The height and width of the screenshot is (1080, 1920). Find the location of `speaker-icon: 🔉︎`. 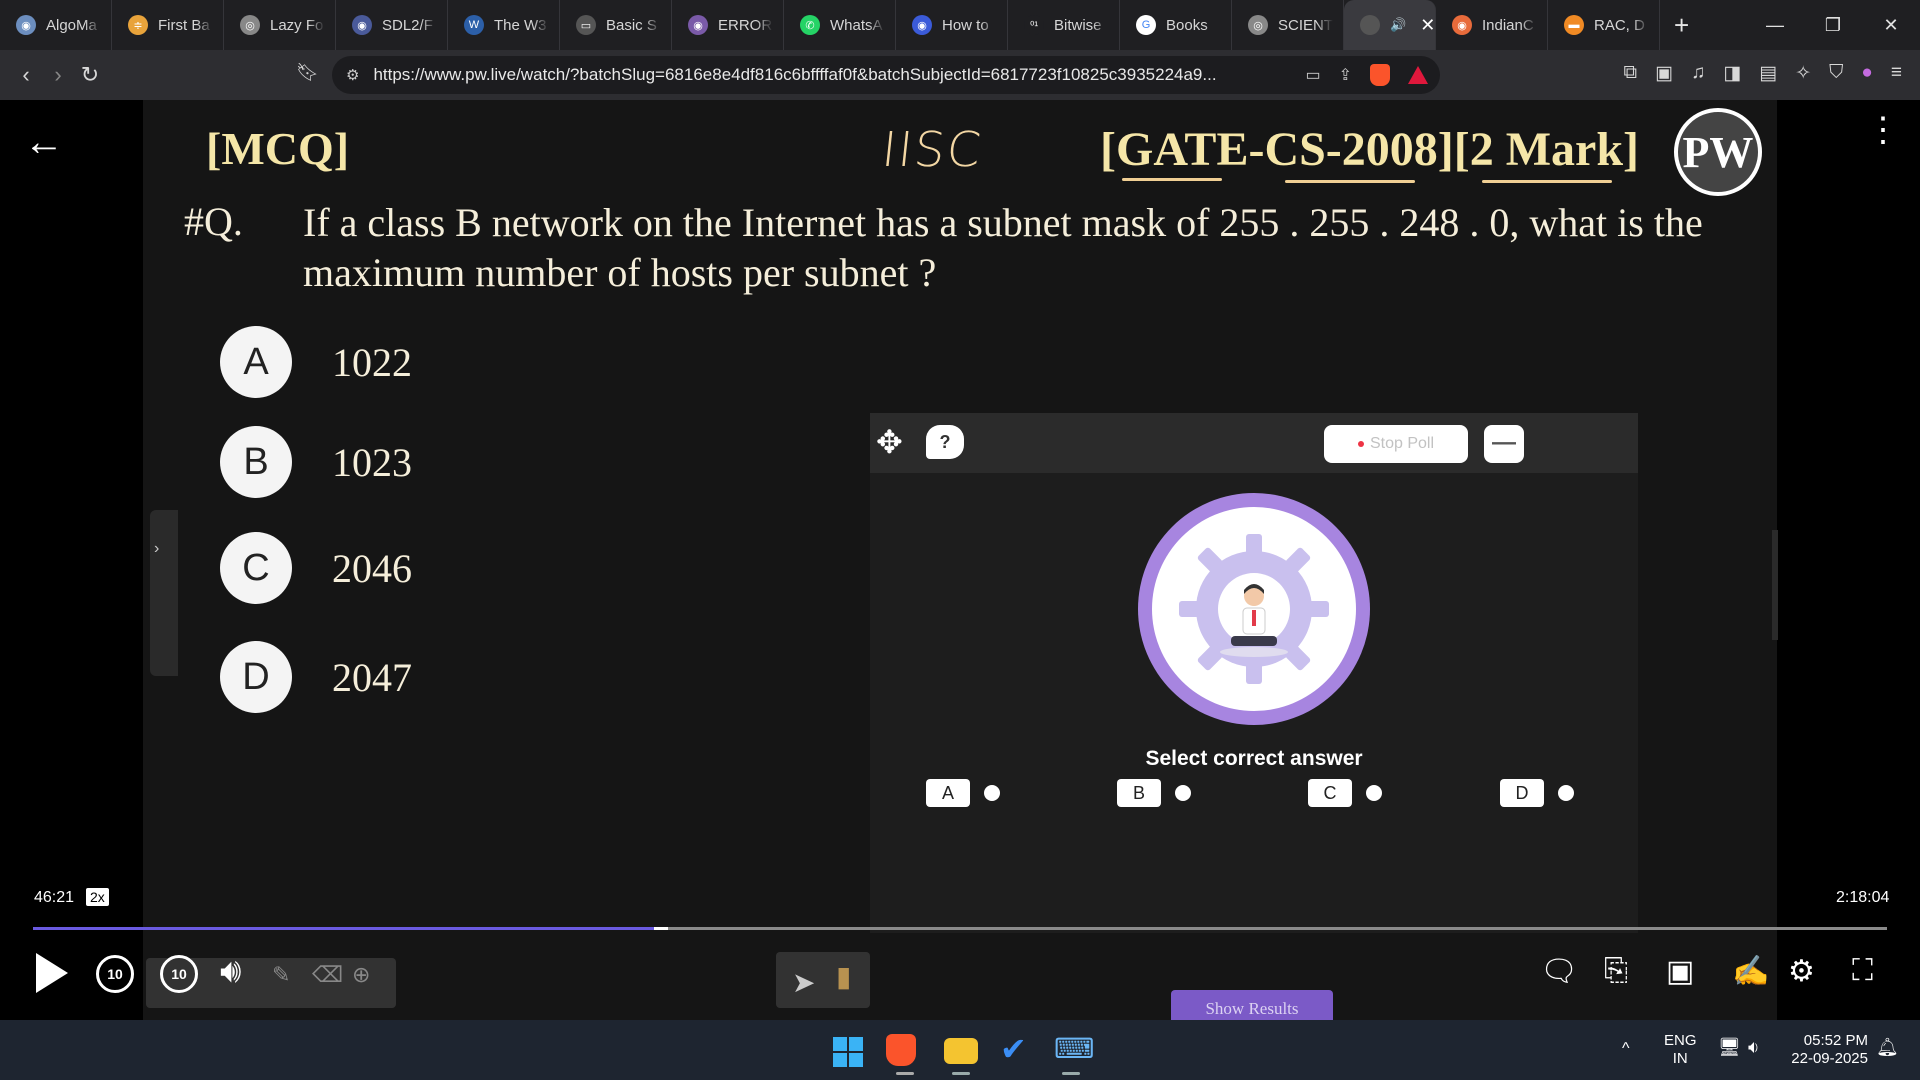

speaker-icon: 🔉︎ is located at coordinates (1753, 1047).